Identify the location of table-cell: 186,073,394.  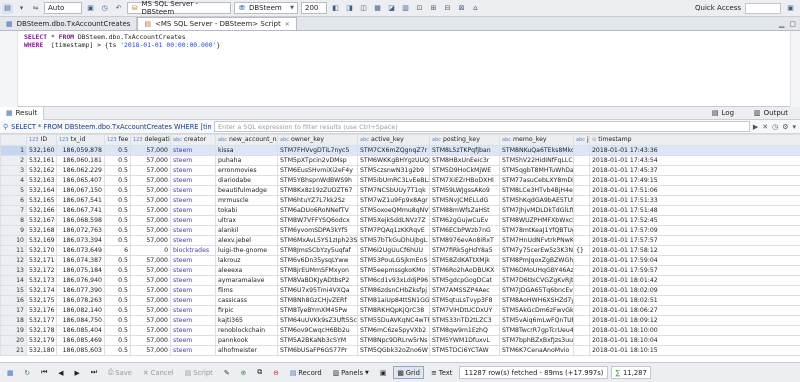
(80, 240).